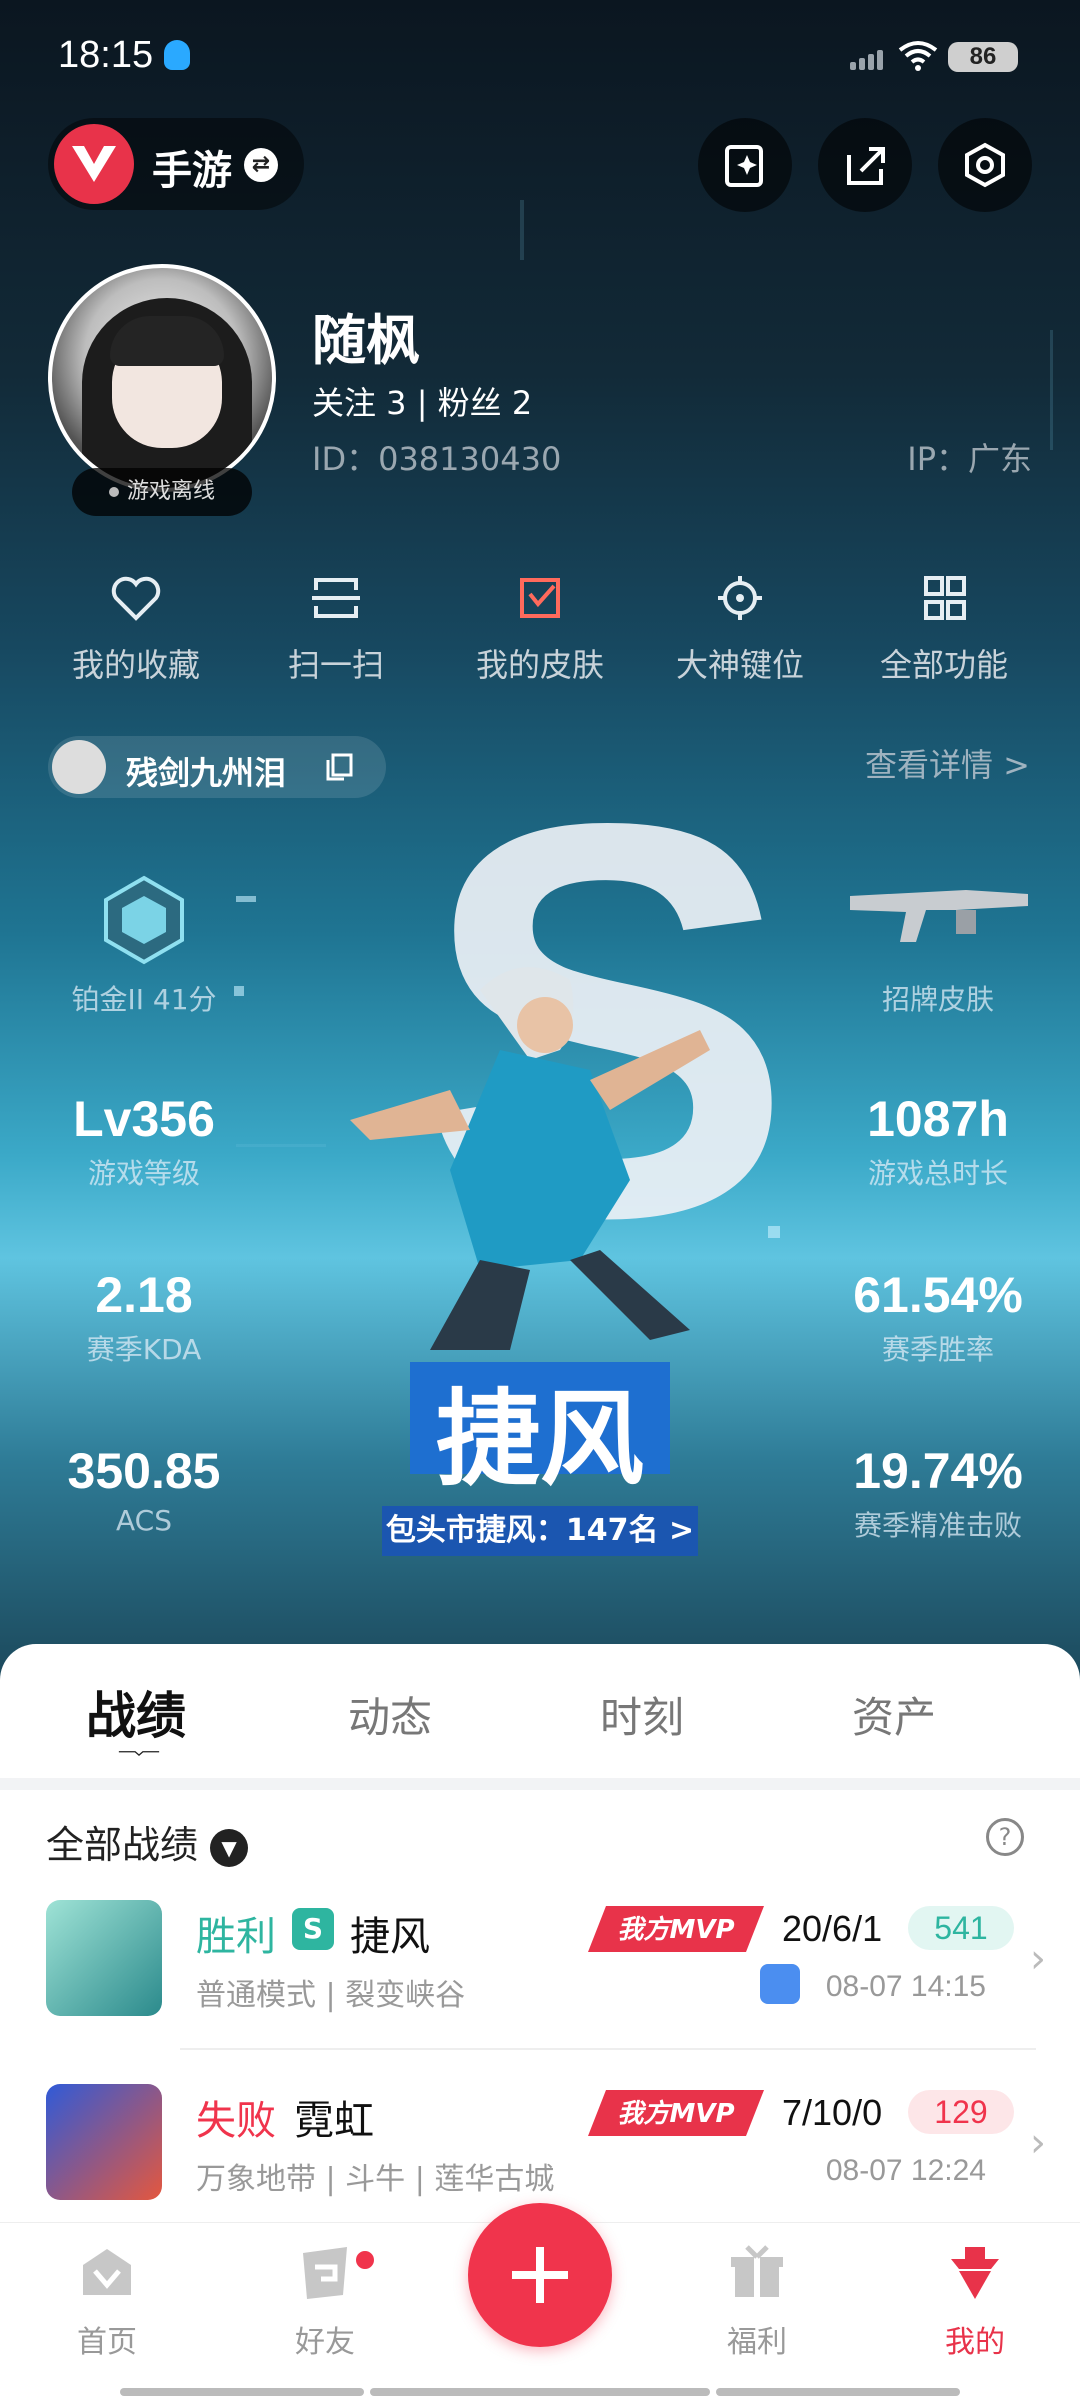 The height and width of the screenshot is (2400, 1080). What do you see at coordinates (162, 492) in the screenshot?
I see `game-status-badge: 游戏离线` at bounding box center [162, 492].